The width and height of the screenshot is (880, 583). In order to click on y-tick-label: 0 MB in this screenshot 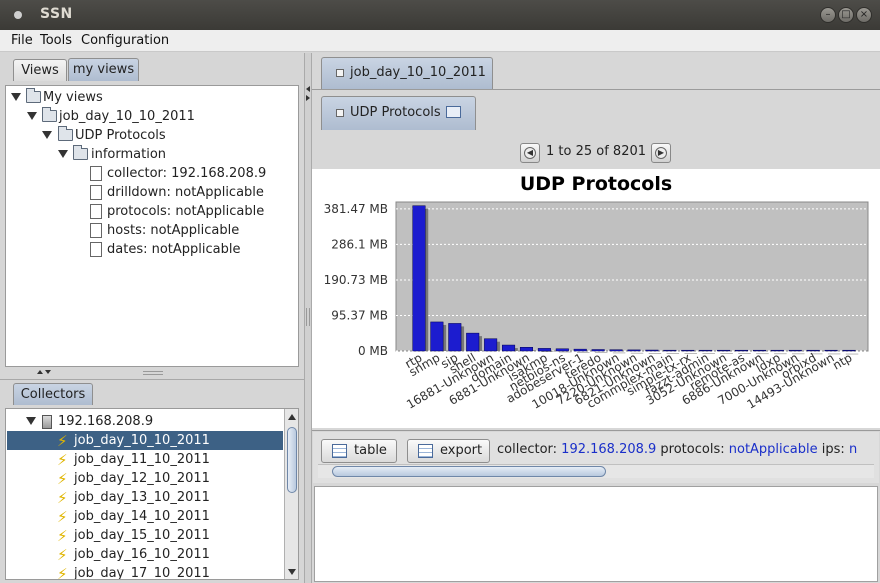, I will do `click(373, 351)`.